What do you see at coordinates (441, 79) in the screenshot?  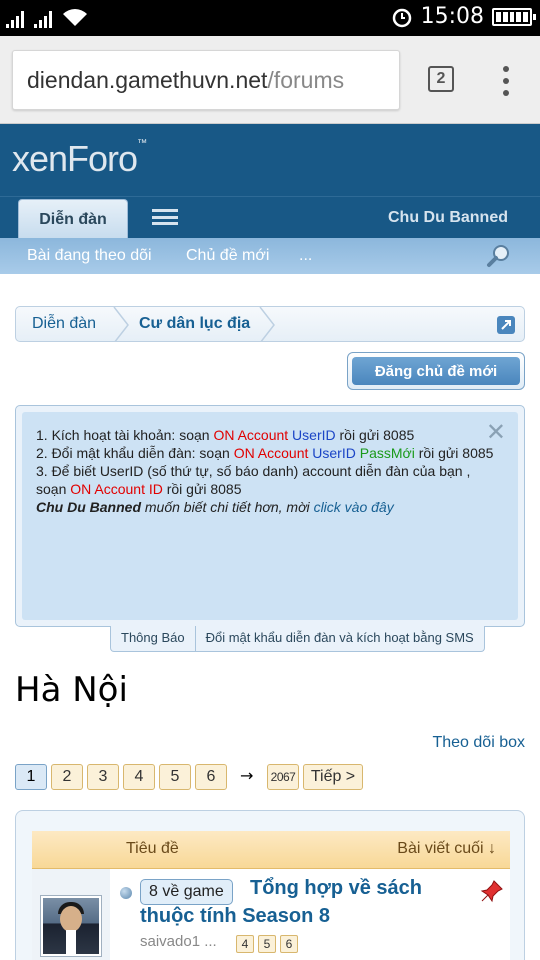 I see `tab-switcher-button: 2` at bounding box center [441, 79].